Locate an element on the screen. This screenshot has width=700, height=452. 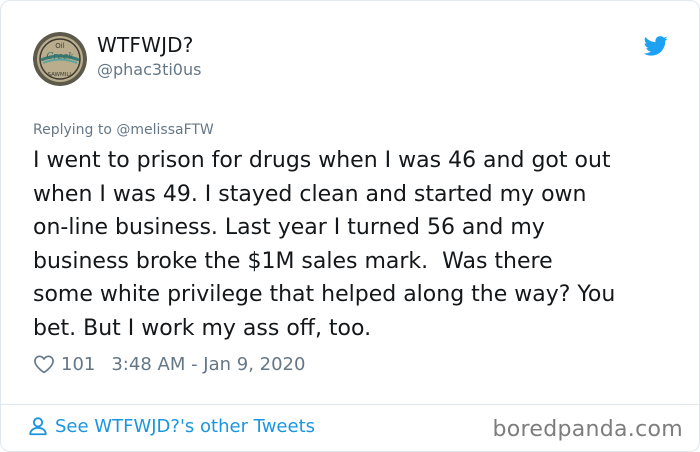
avatar-text-top: Oil is located at coordinates (59, 46).